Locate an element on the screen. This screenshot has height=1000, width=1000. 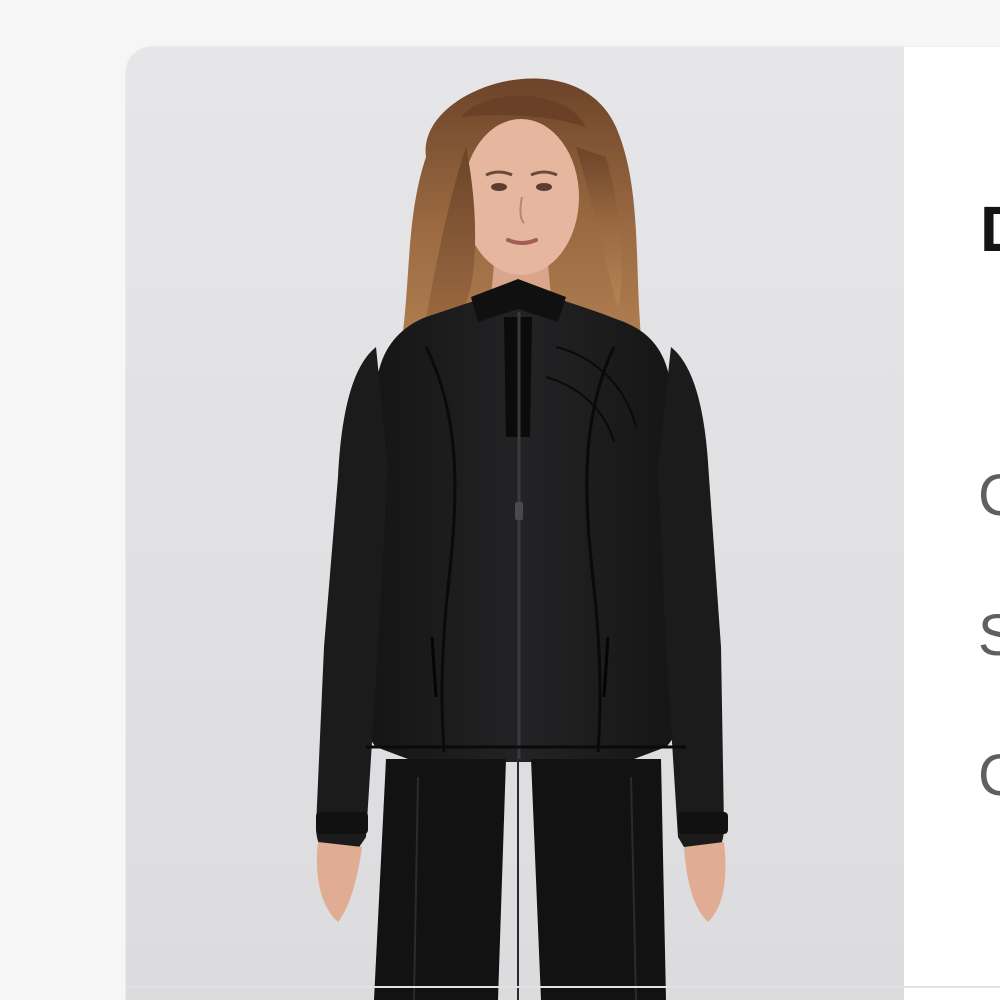
product-title: D is located at coordinates (990, 229).